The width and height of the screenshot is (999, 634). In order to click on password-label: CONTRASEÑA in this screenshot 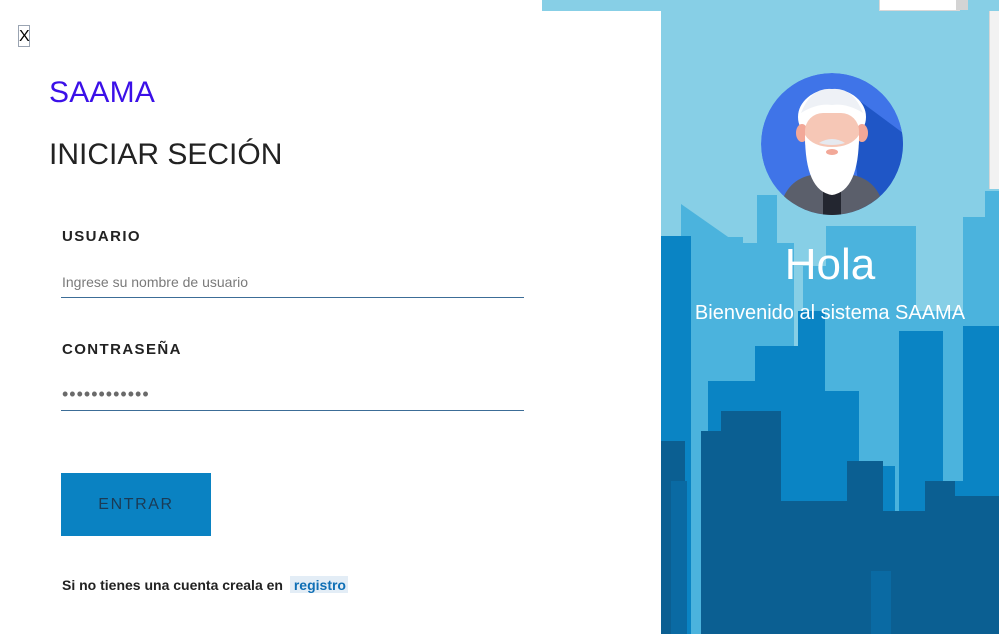, I will do `click(122, 349)`.